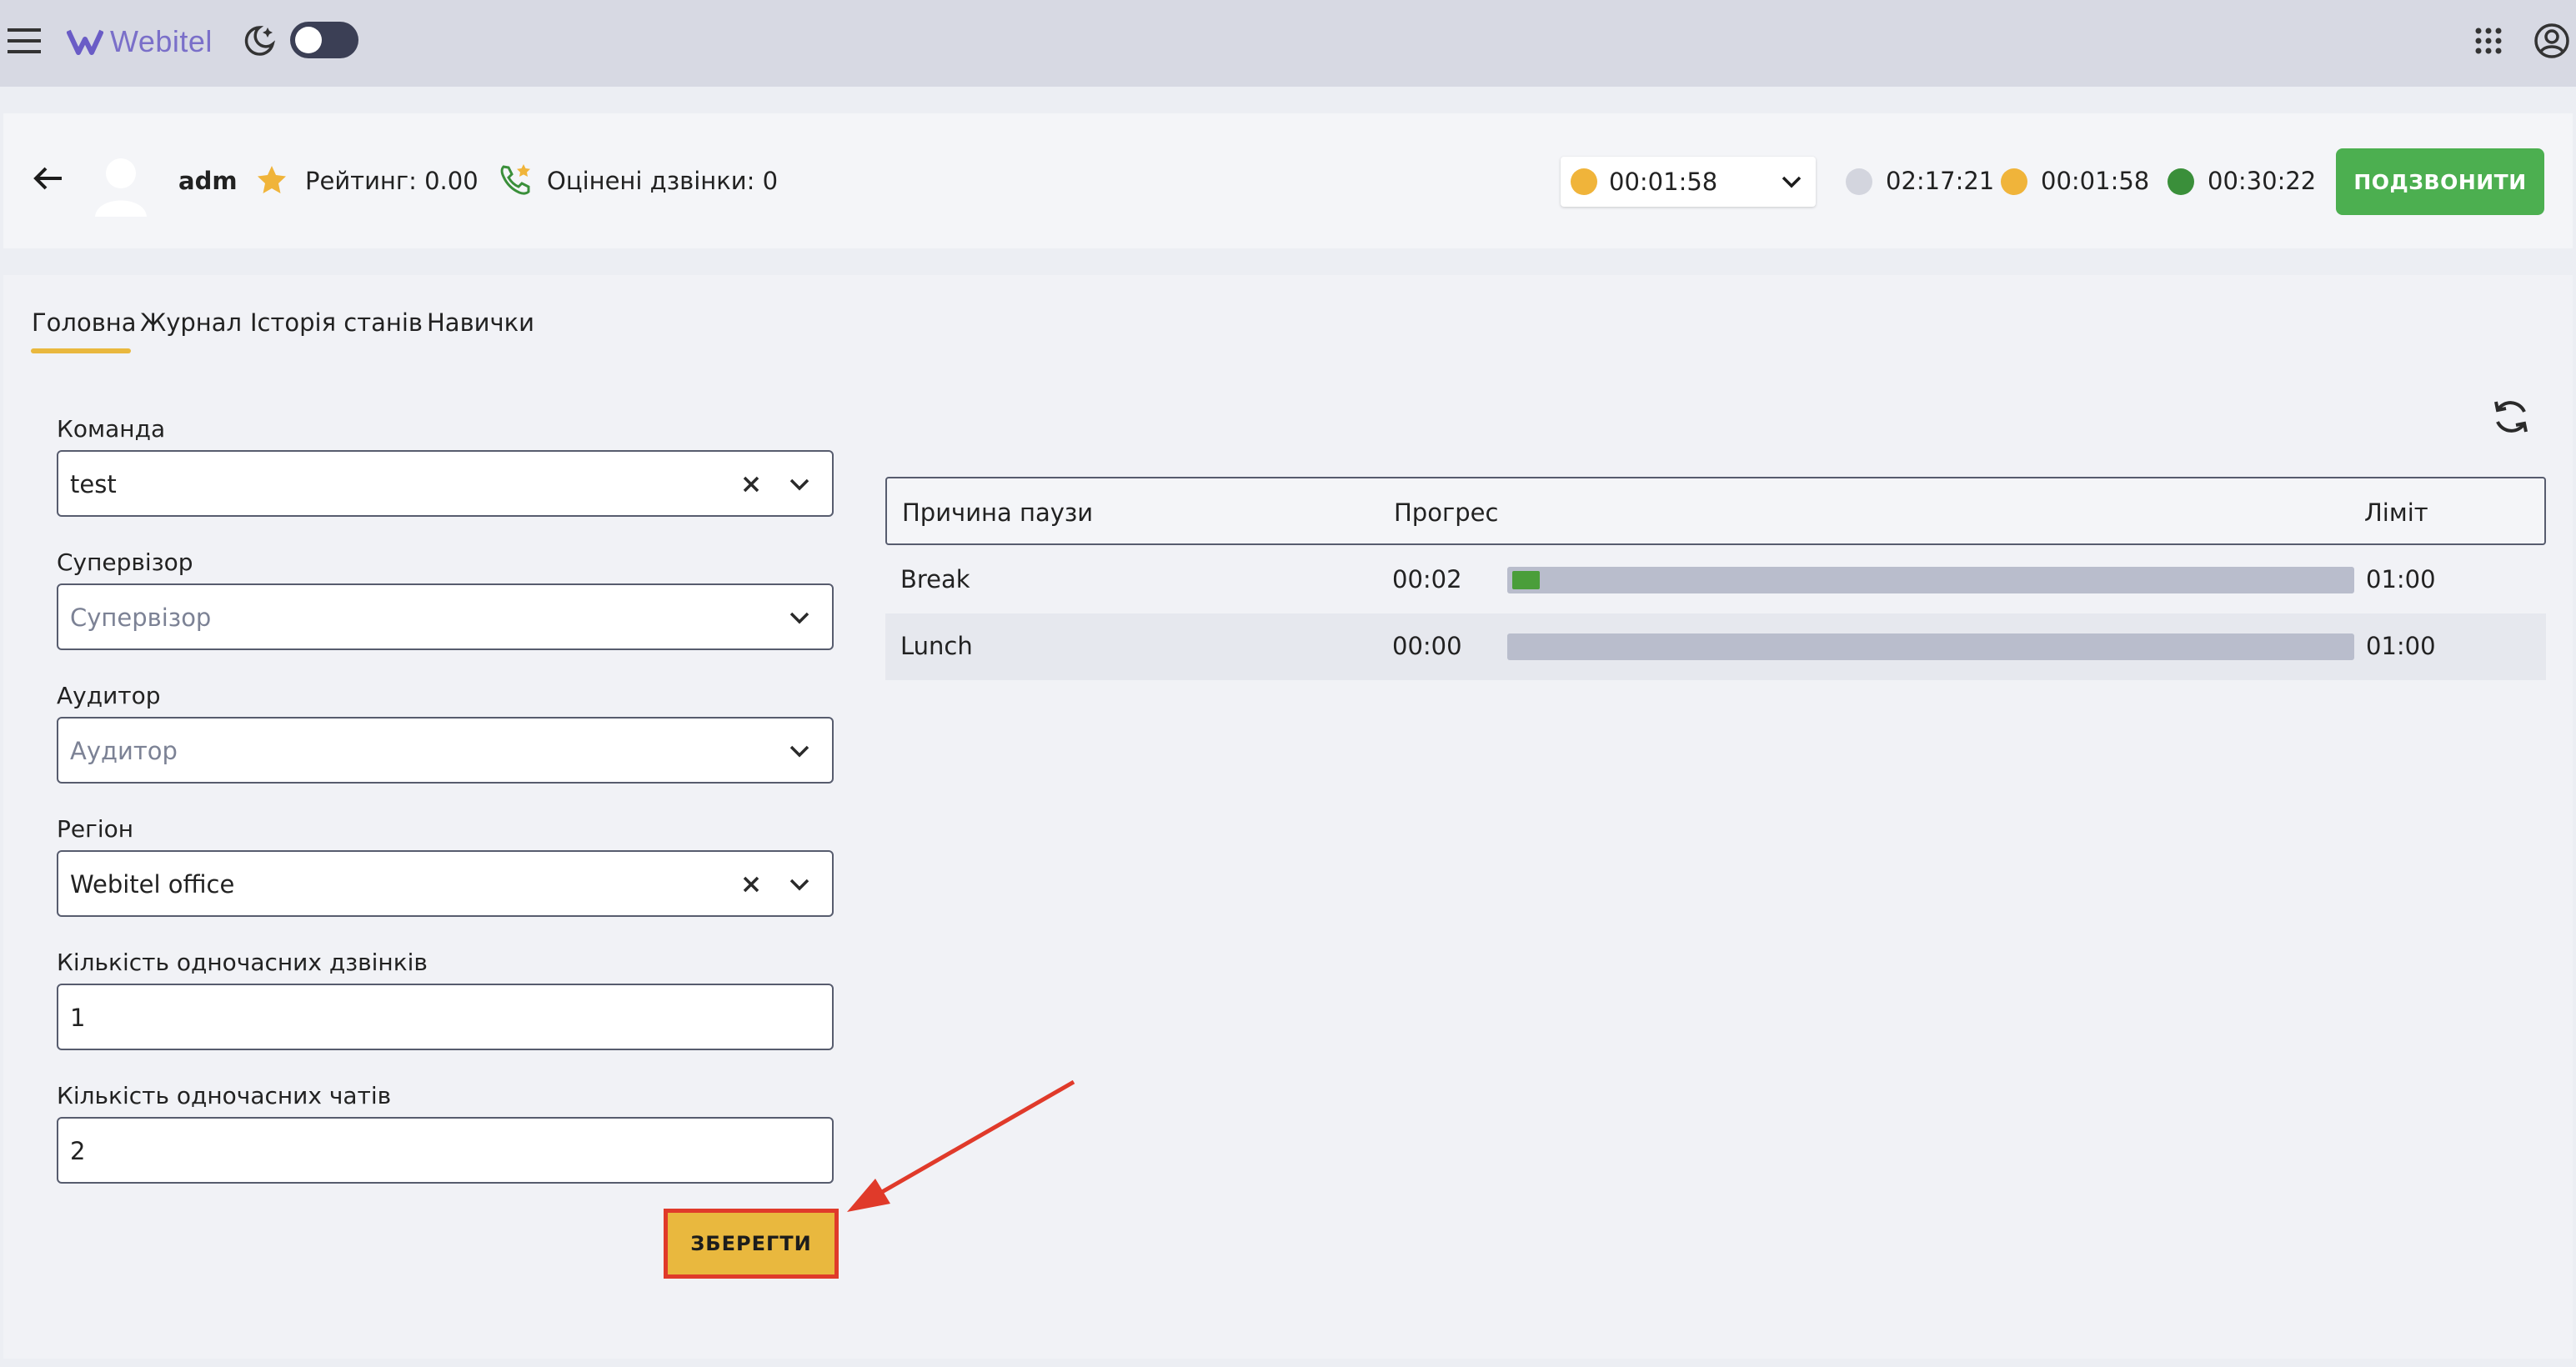 The height and width of the screenshot is (1367, 2576). What do you see at coordinates (998, 512) in the screenshot?
I see `header-reason: Причина паузи` at bounding box center [998, 512].